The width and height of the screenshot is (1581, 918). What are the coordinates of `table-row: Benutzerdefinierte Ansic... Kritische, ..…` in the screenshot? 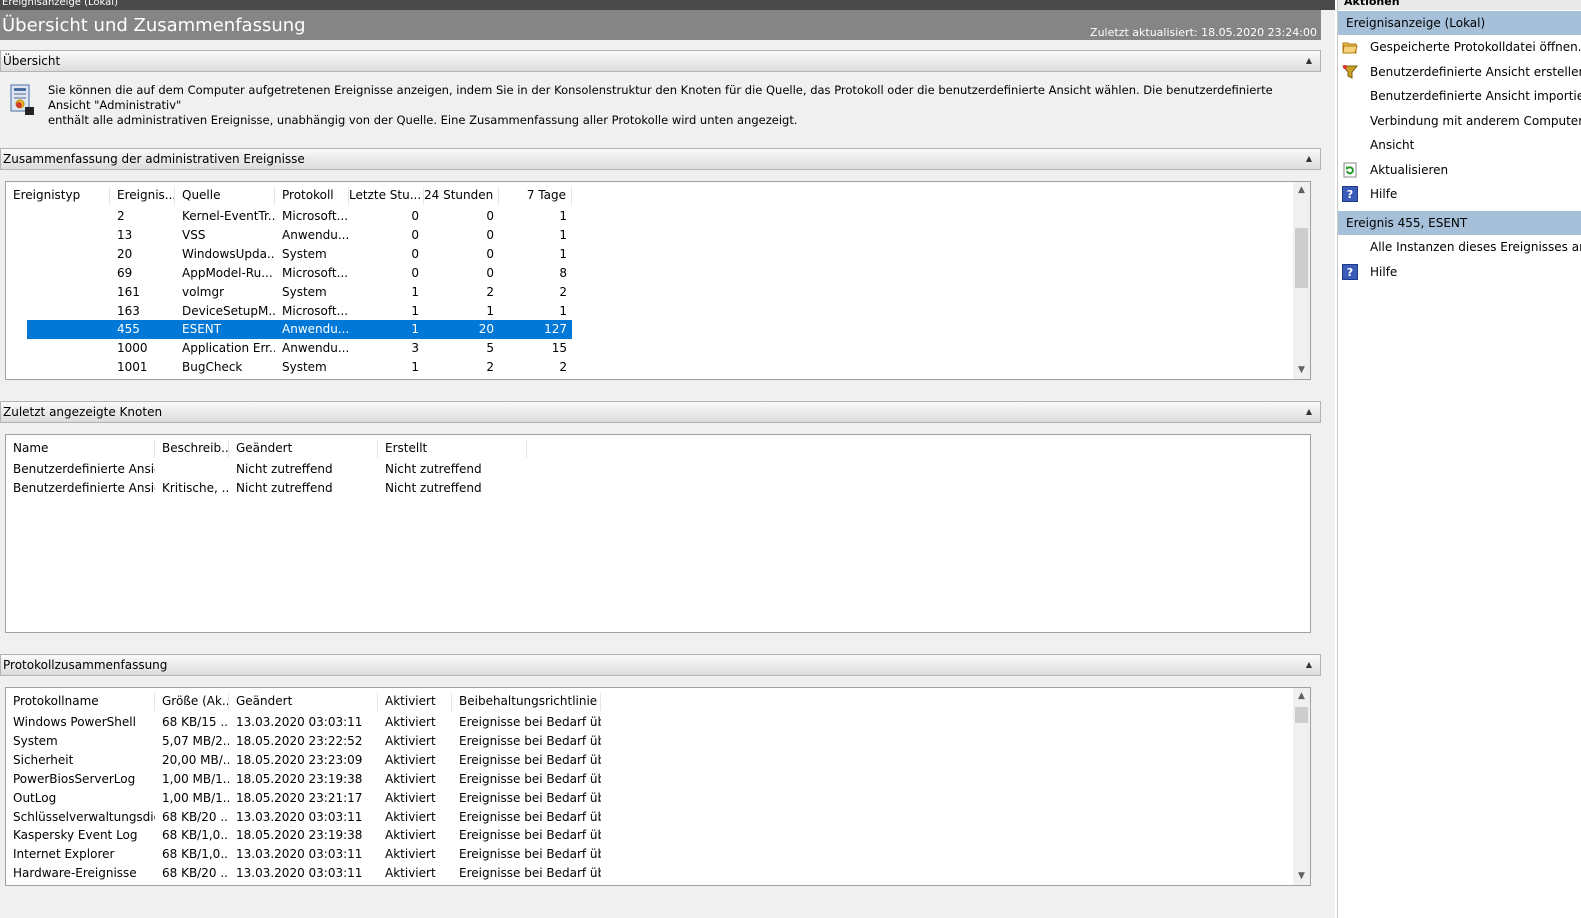 It's located at (266, 488).